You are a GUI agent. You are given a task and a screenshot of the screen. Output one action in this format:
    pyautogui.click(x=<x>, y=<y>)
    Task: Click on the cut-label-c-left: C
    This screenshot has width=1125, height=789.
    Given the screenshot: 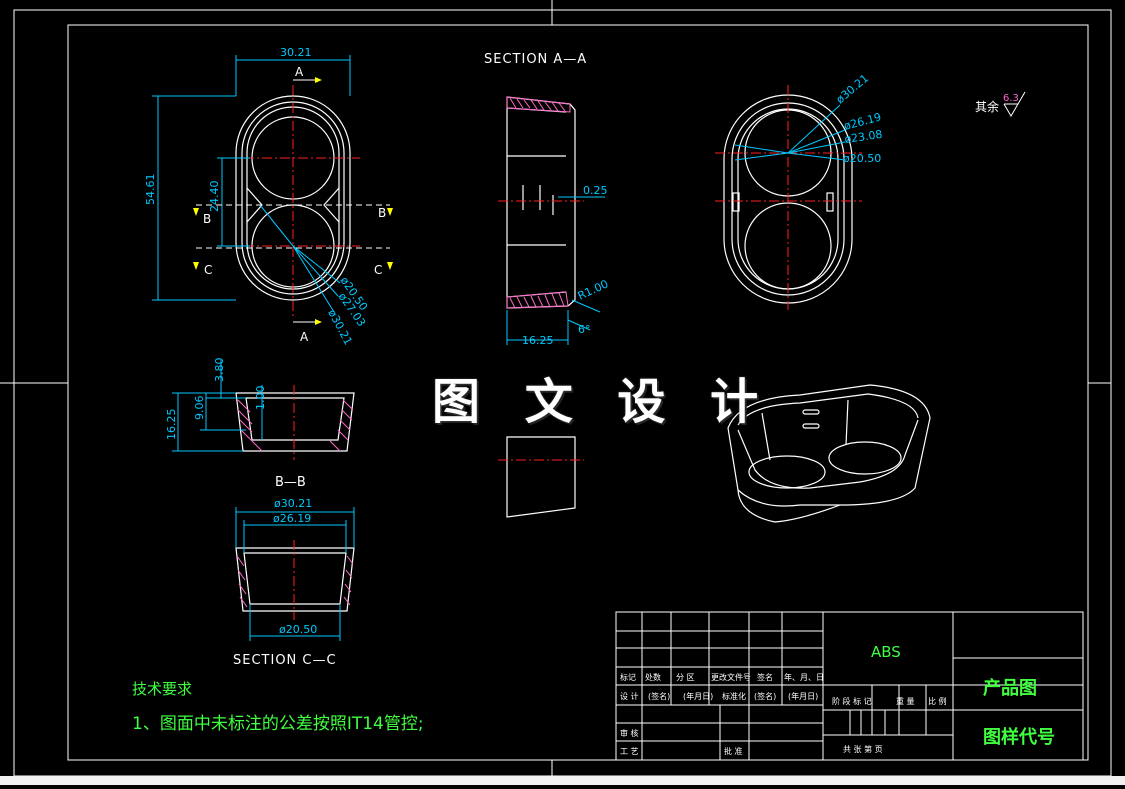 What is the action you would take?
    pyautogui.click(x=208, y=270)
    